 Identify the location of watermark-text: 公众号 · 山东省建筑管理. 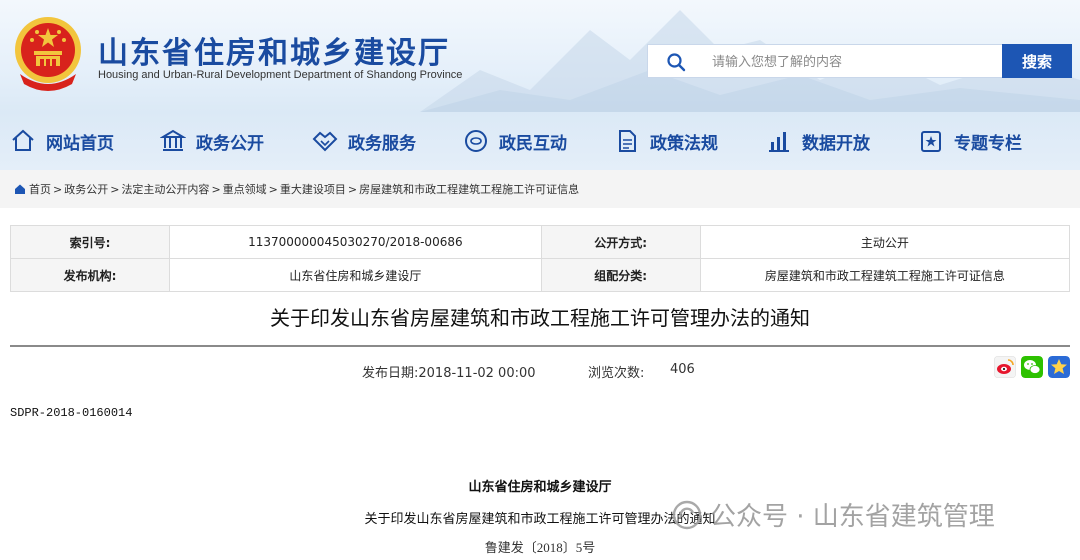
(852, 517).